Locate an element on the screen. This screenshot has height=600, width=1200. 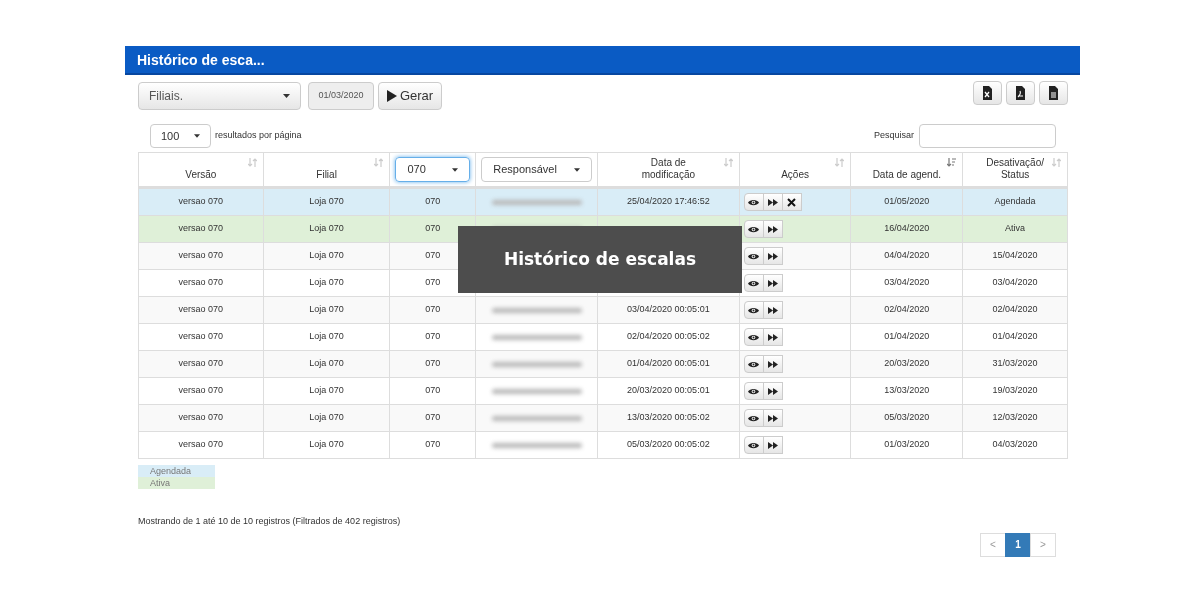
document-icon is located at coordinates (1053, 93).